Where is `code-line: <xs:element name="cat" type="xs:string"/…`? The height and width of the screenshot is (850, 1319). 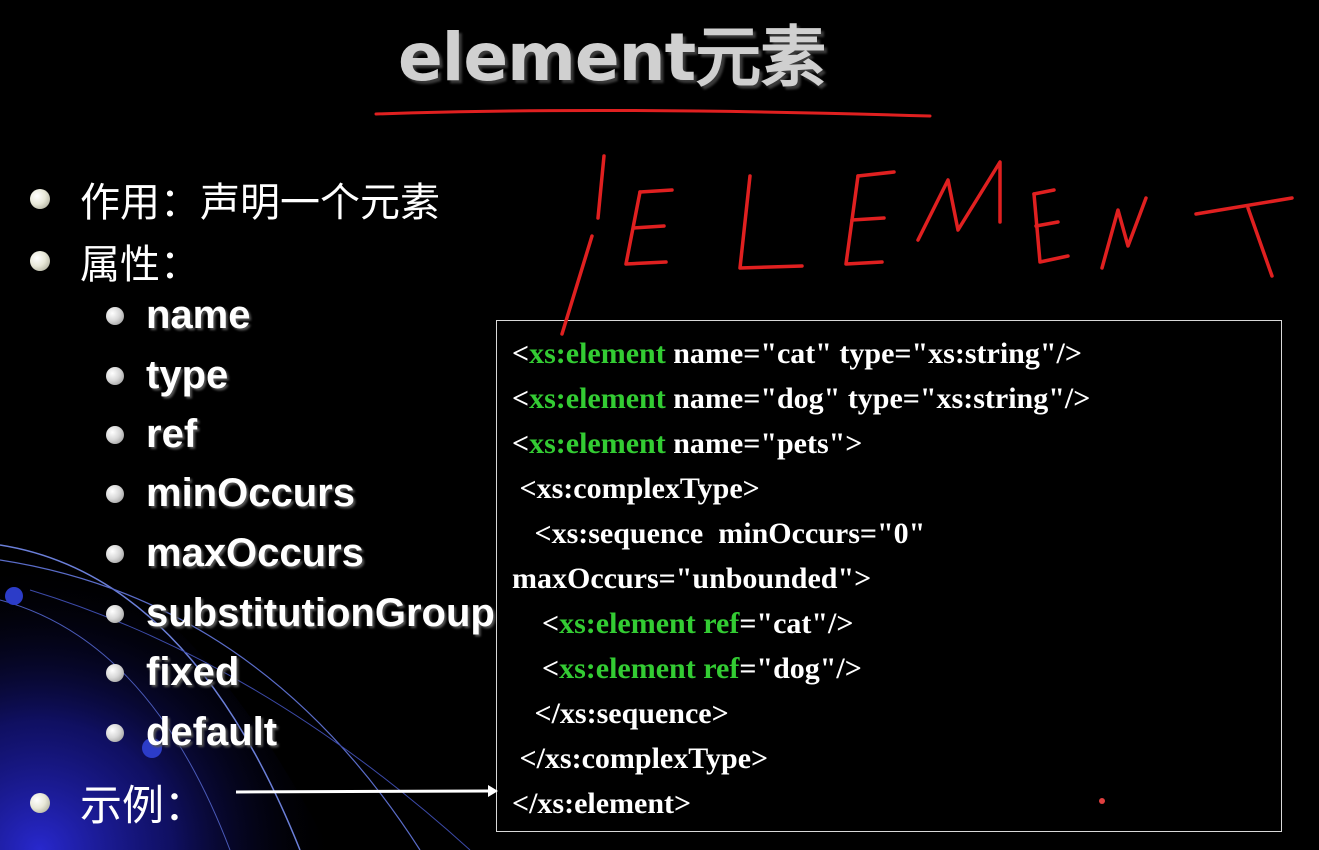
code-line: <xs:element name="cat" type="xs:string"/… is located at coordinates (797, 353).